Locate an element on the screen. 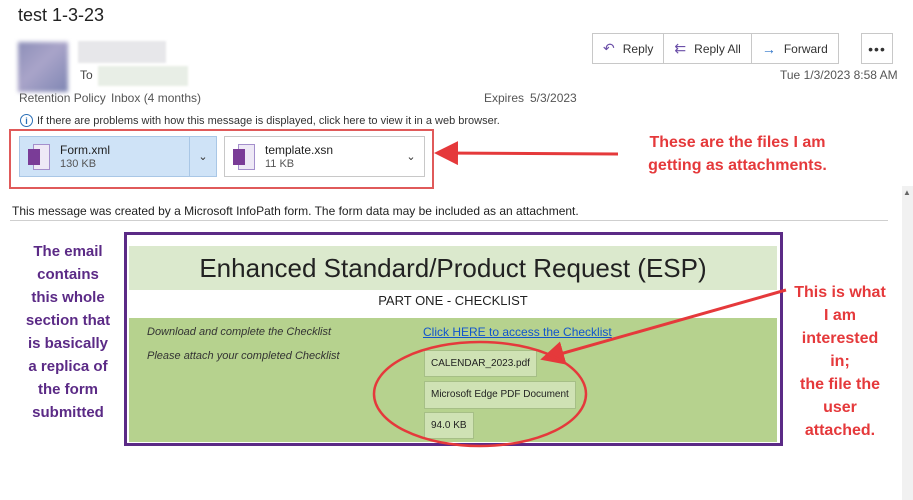  annotation-arrow-file is located at coordinates (663, 326).